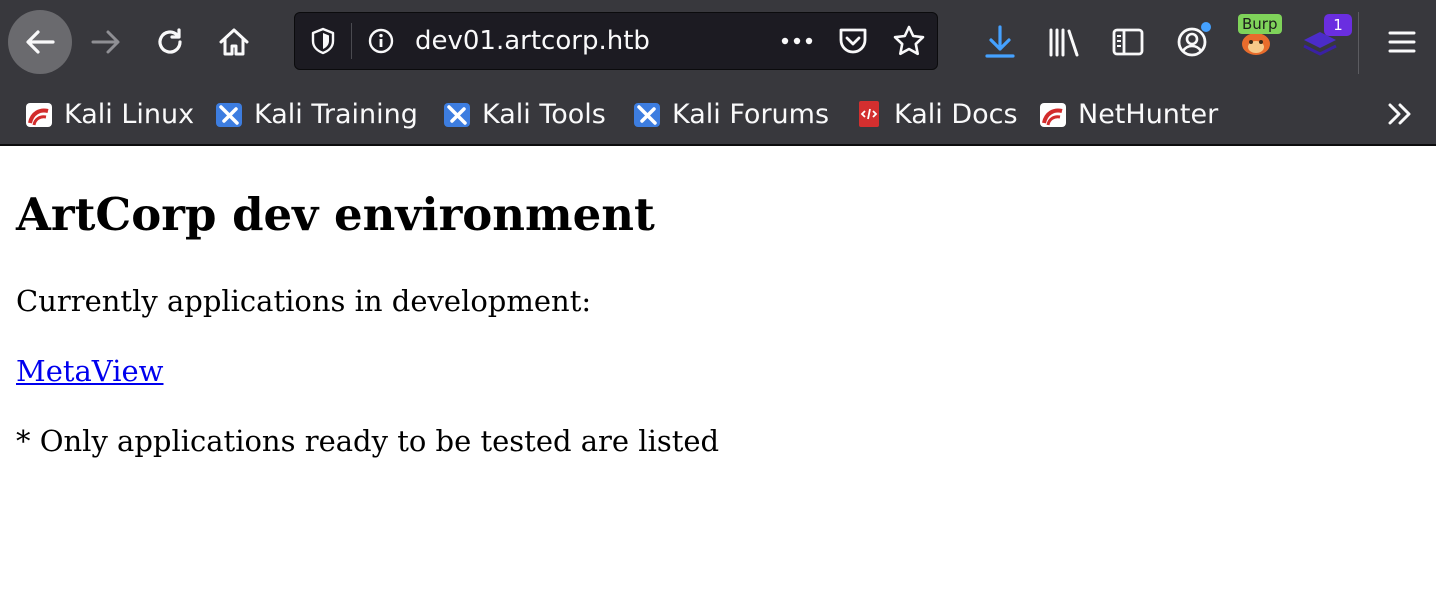 The width and height of the screenshot is (1436, 590). Describe the element at coordinates (647, 114) in the screenshot. I see `kali-forums-icon` at that location.